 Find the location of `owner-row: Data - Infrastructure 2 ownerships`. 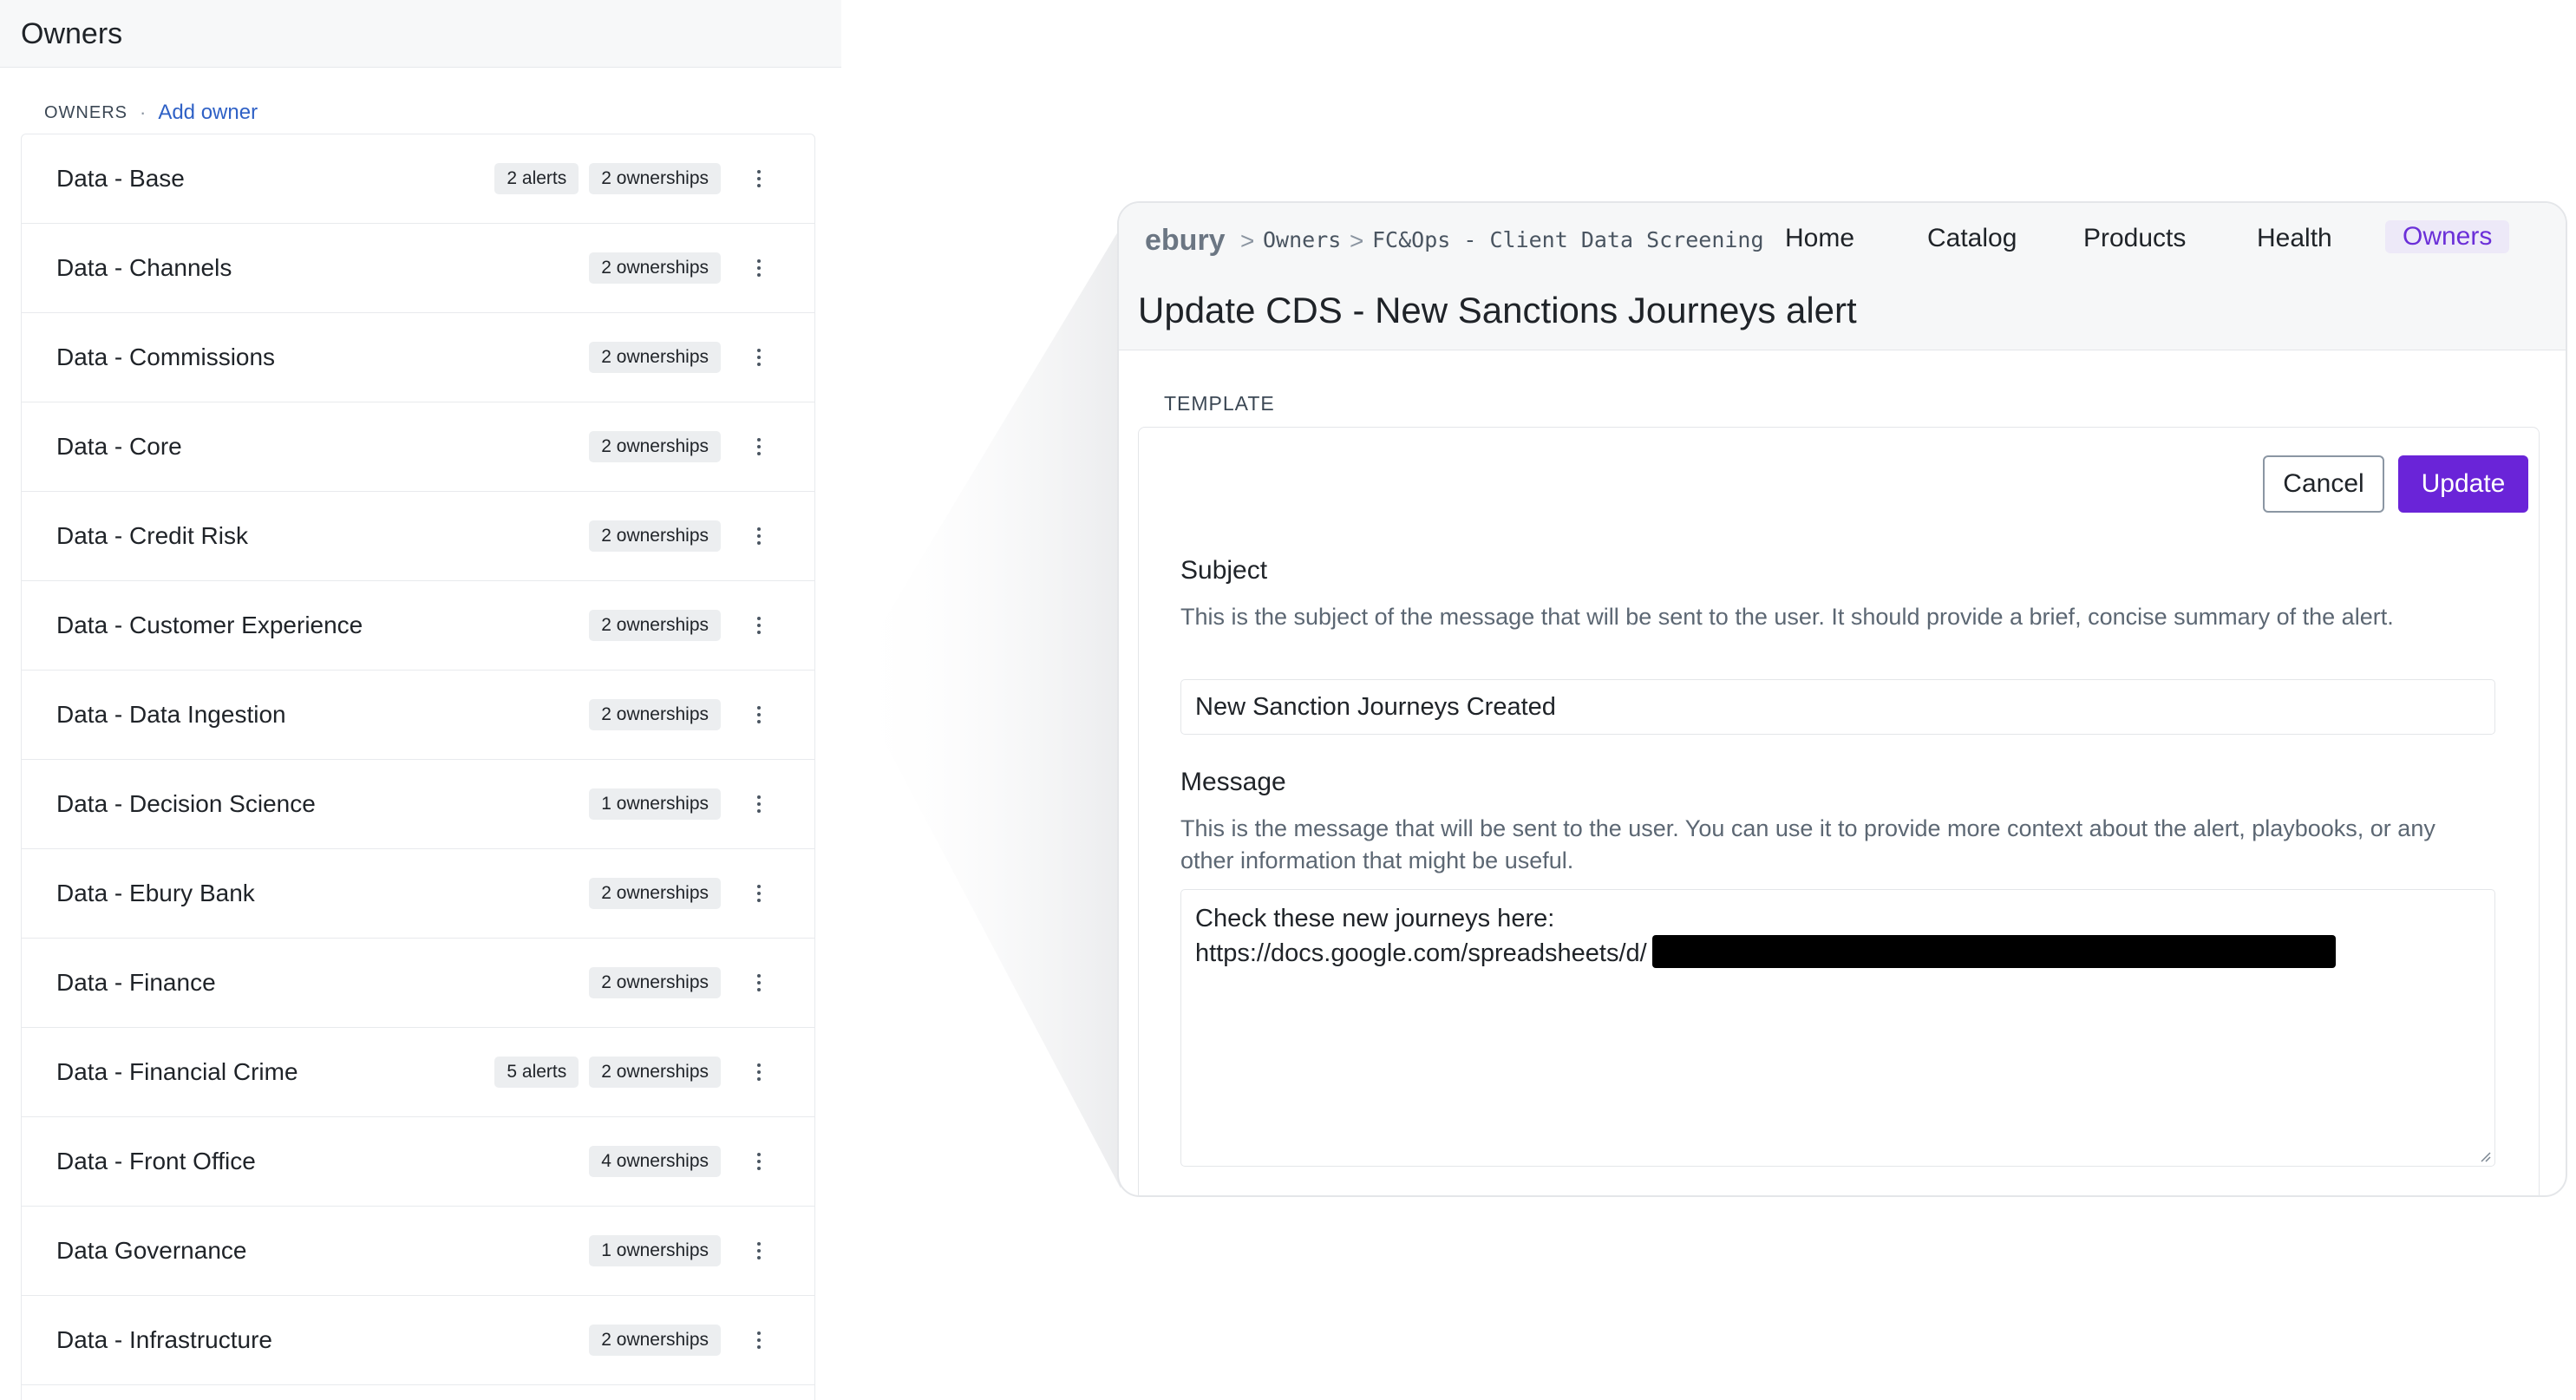

owner-row: Data - Infrastructure 2 ownerships is located at coordinates (418, 1340).